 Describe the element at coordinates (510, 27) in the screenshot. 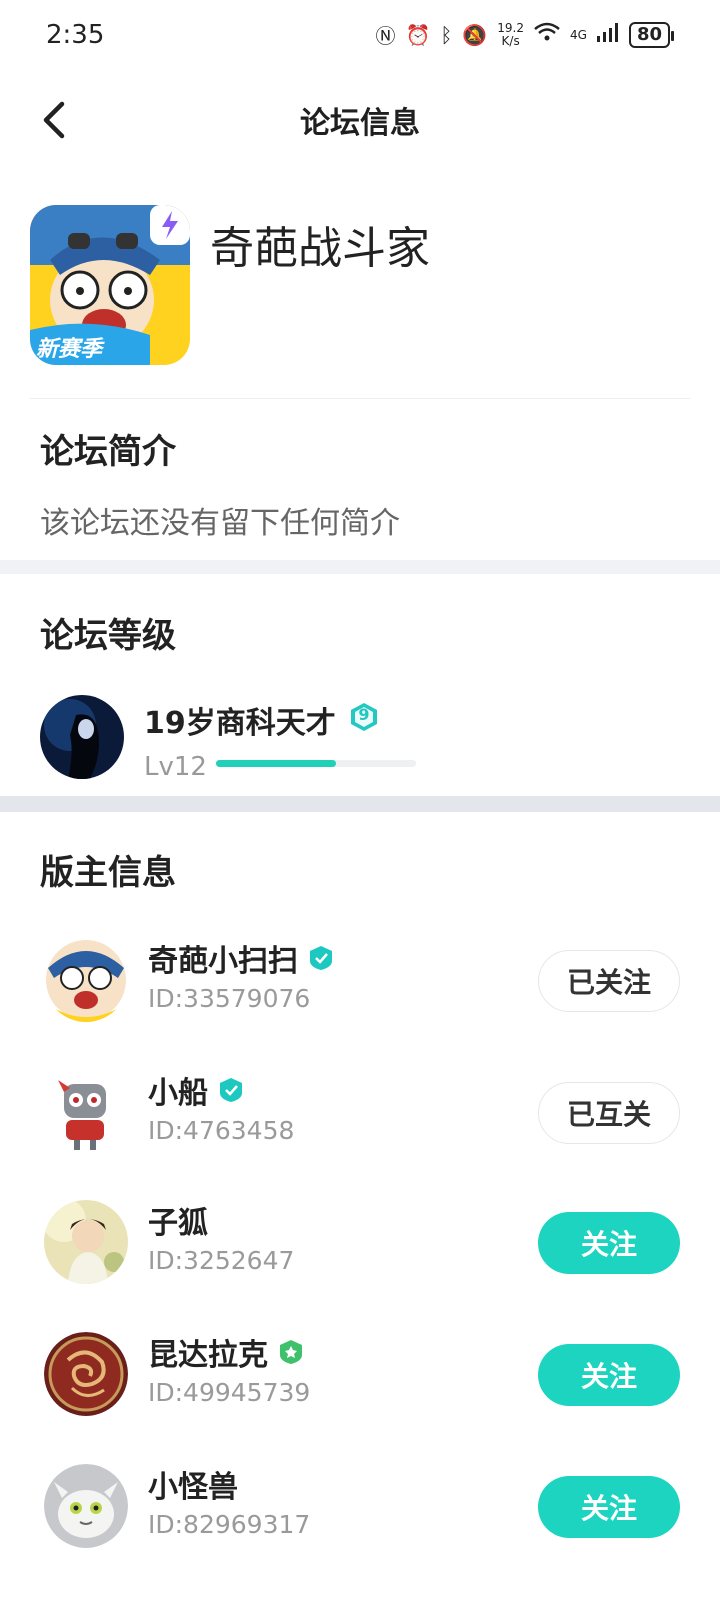

I see `speed-value: 19.2` at that location.